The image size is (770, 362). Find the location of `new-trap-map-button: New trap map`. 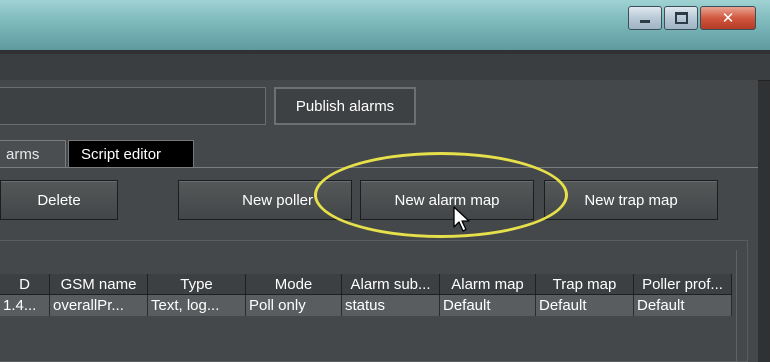

new-trap-map-button: New trap map is located at coordinates (631, 200).